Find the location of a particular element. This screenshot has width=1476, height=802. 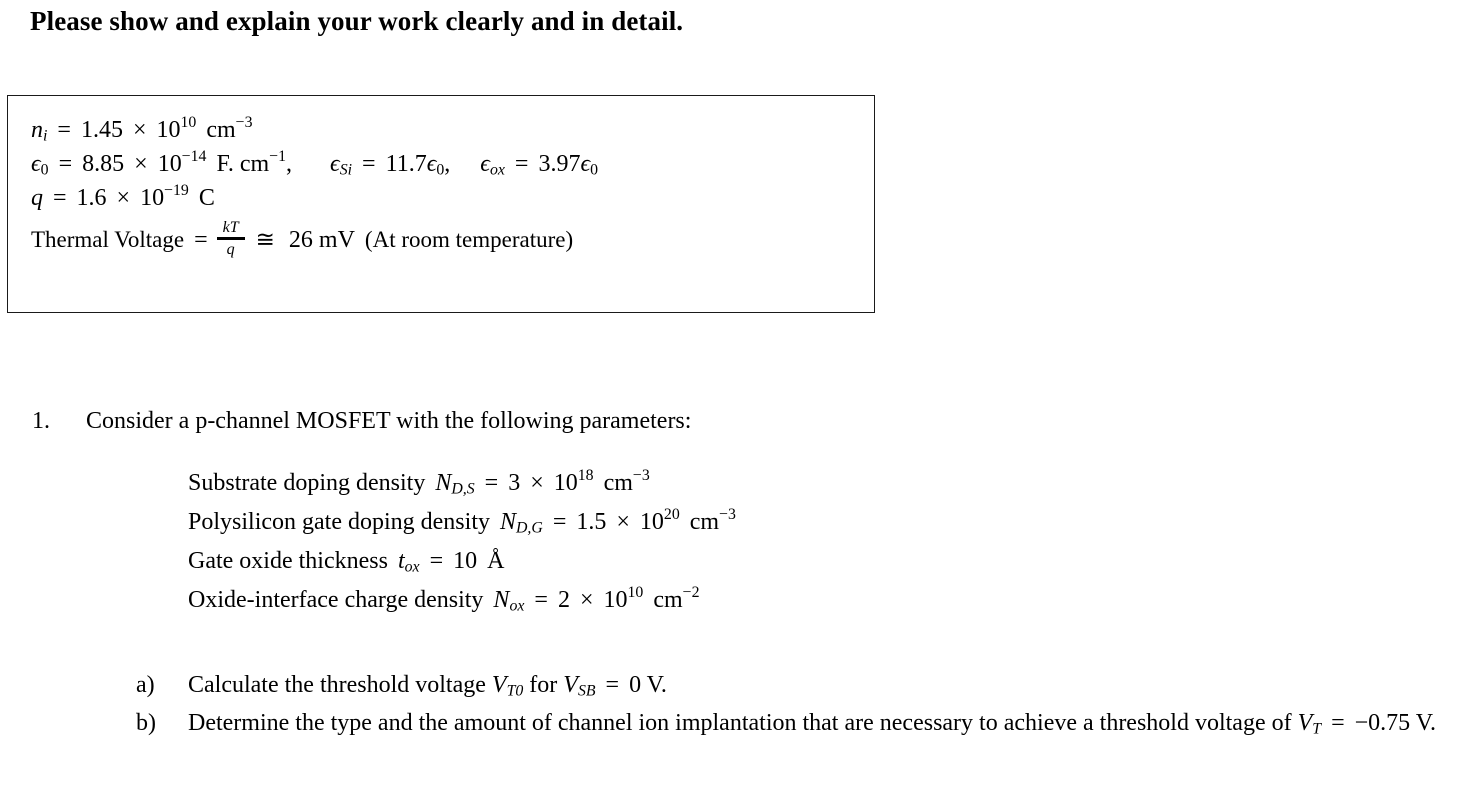

q-times: × is located at coordinates (123, 198).